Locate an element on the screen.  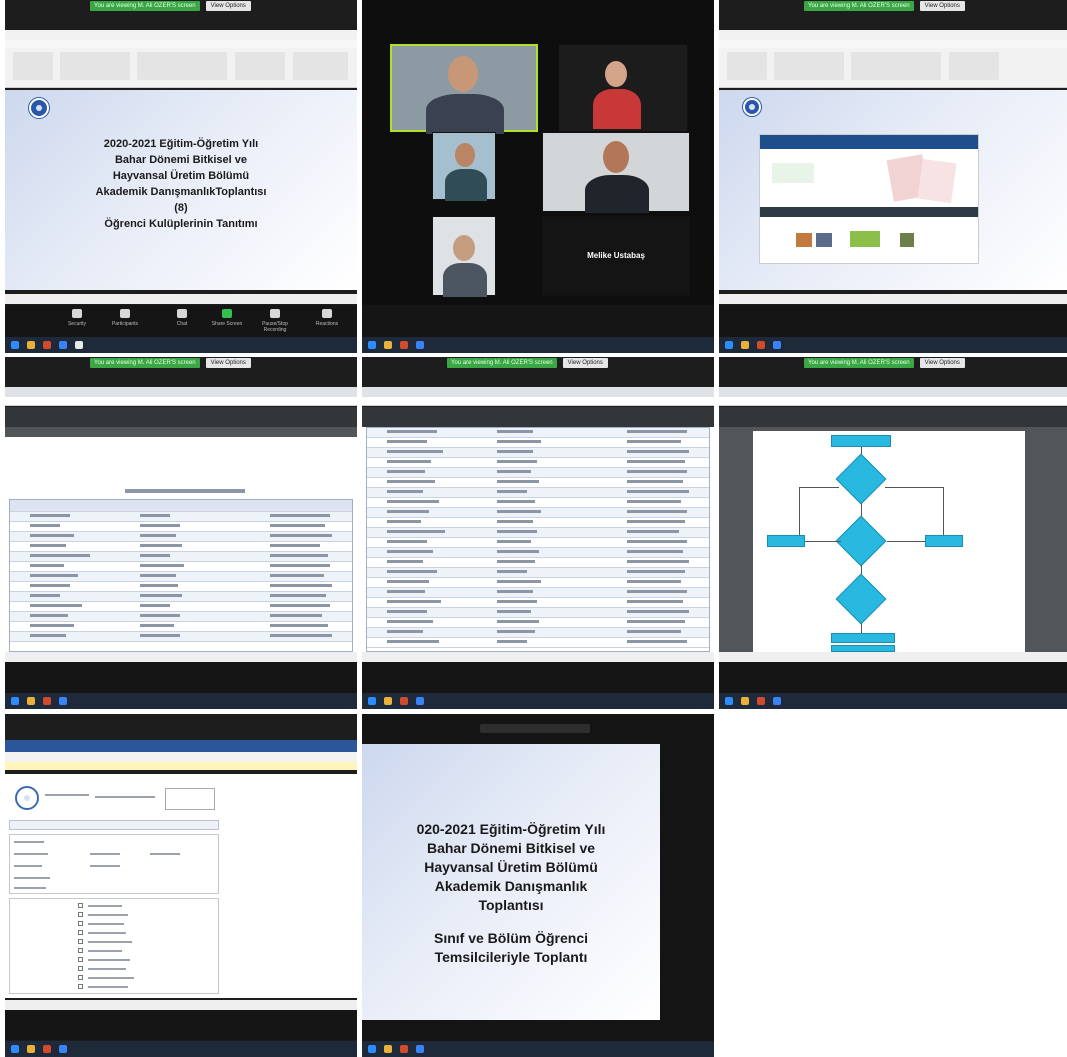
reactions-button: Reactions is located at coordinates (327, 318).